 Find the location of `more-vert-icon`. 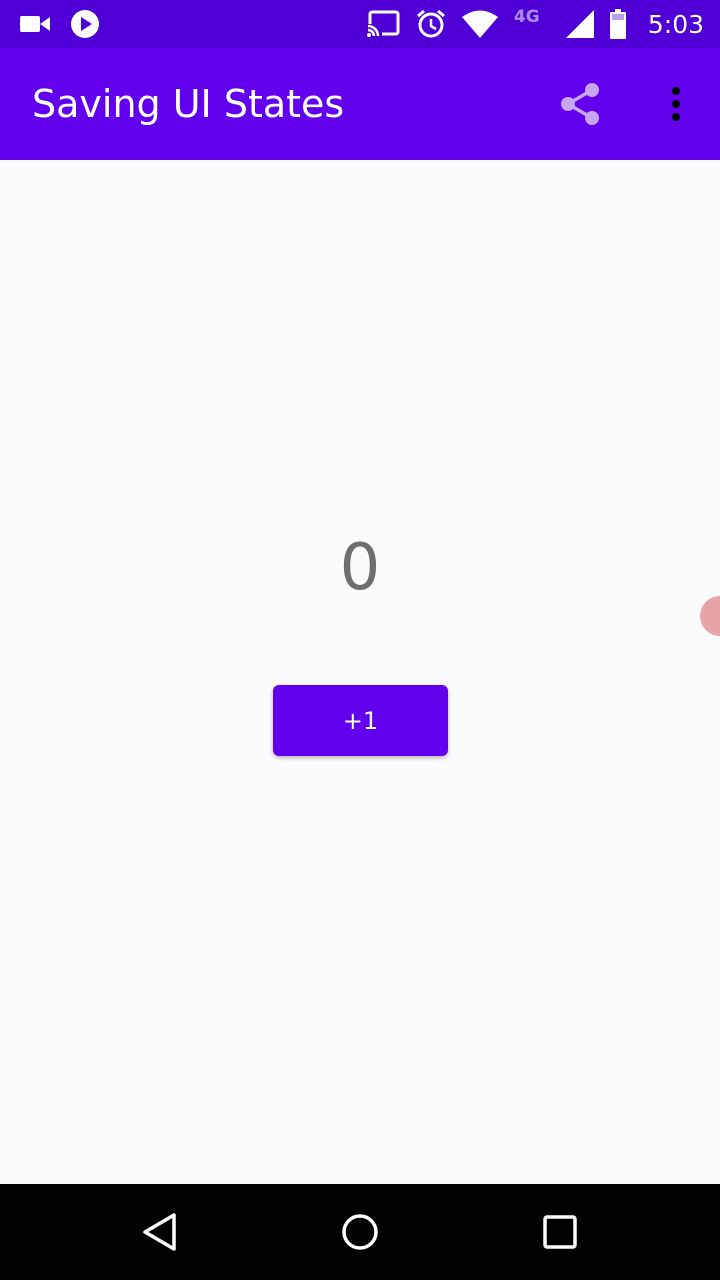

more-vert-icon is located at coordinates (676, 104).